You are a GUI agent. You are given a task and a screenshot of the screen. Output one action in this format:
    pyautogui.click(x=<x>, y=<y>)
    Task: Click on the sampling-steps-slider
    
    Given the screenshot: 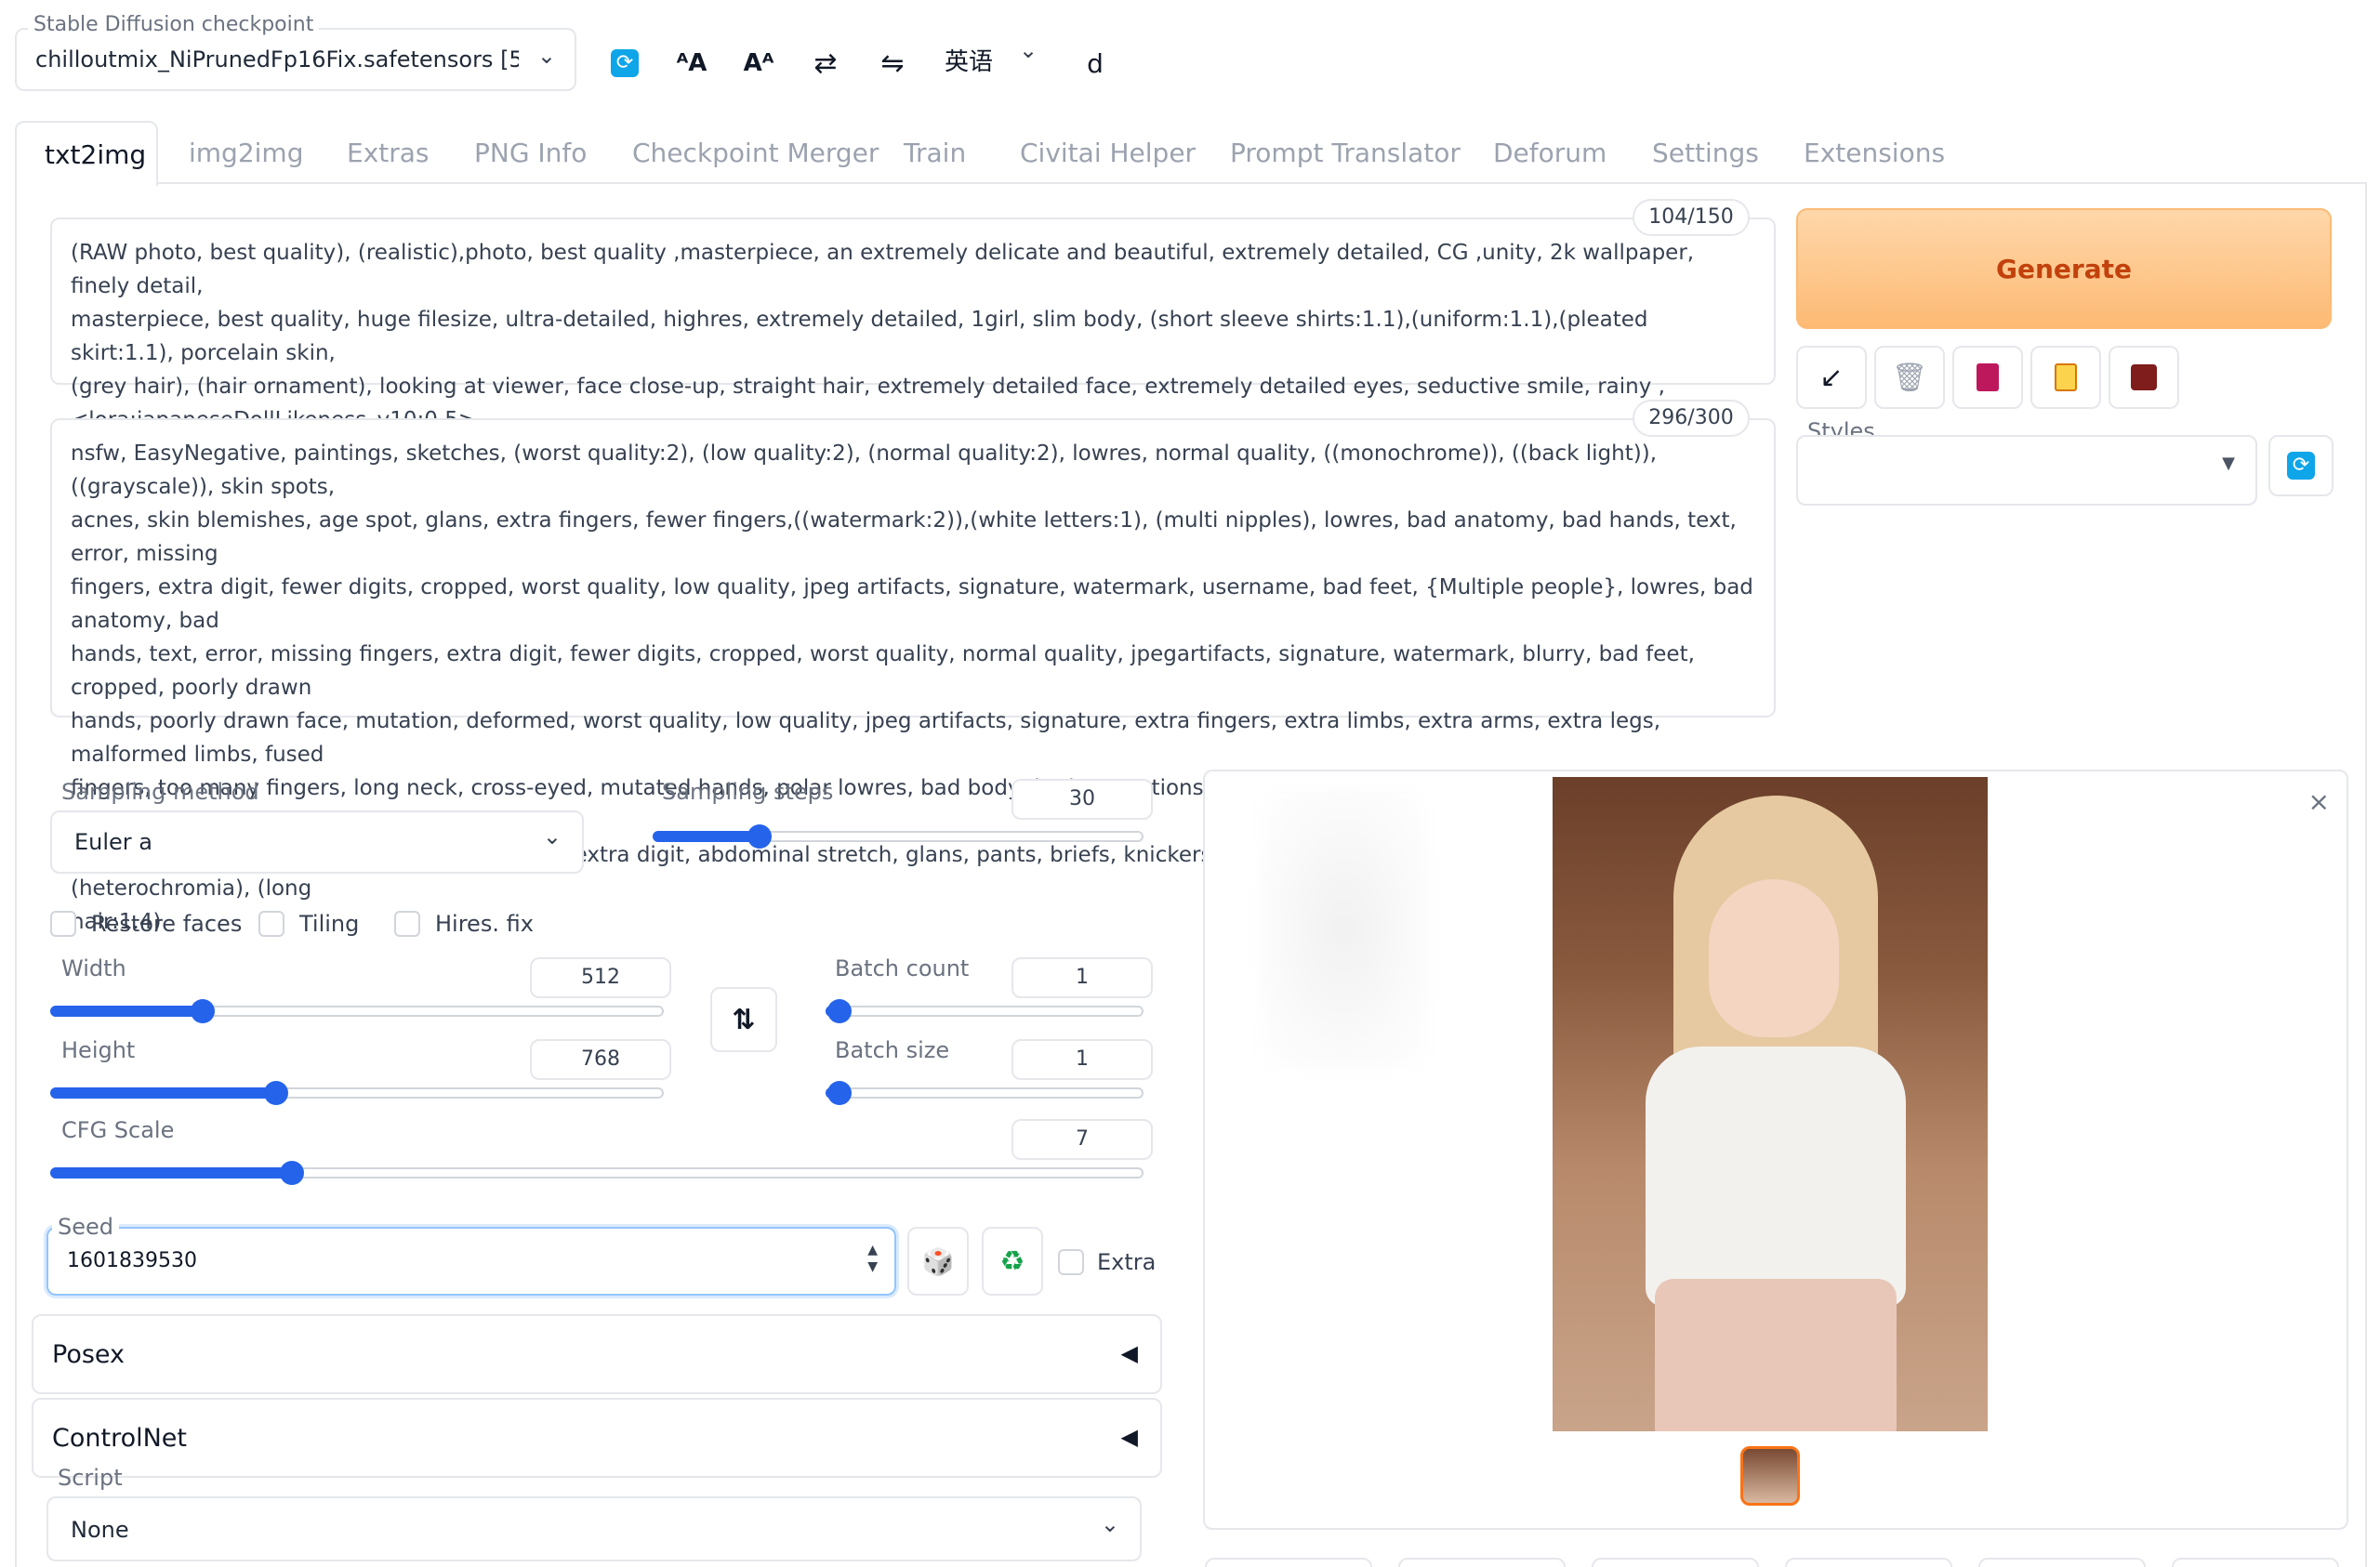 What is the action you would take?
    pyautogui.click(x=898, y=836)
    